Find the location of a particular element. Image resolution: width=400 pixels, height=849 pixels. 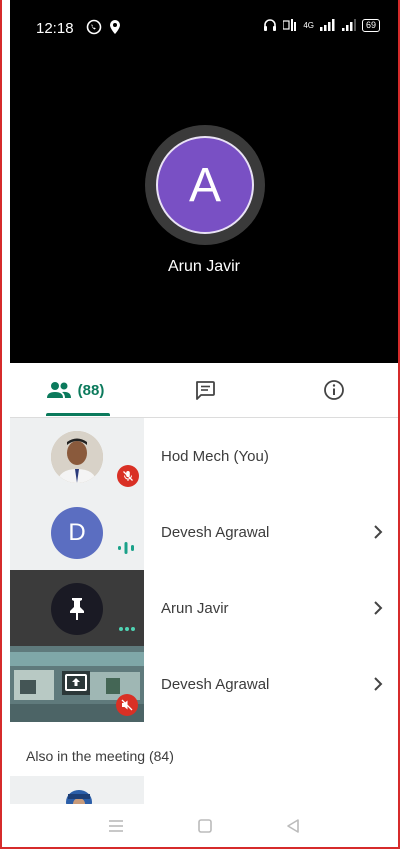

participant-tile-partial is located at coordinates (77, 790).